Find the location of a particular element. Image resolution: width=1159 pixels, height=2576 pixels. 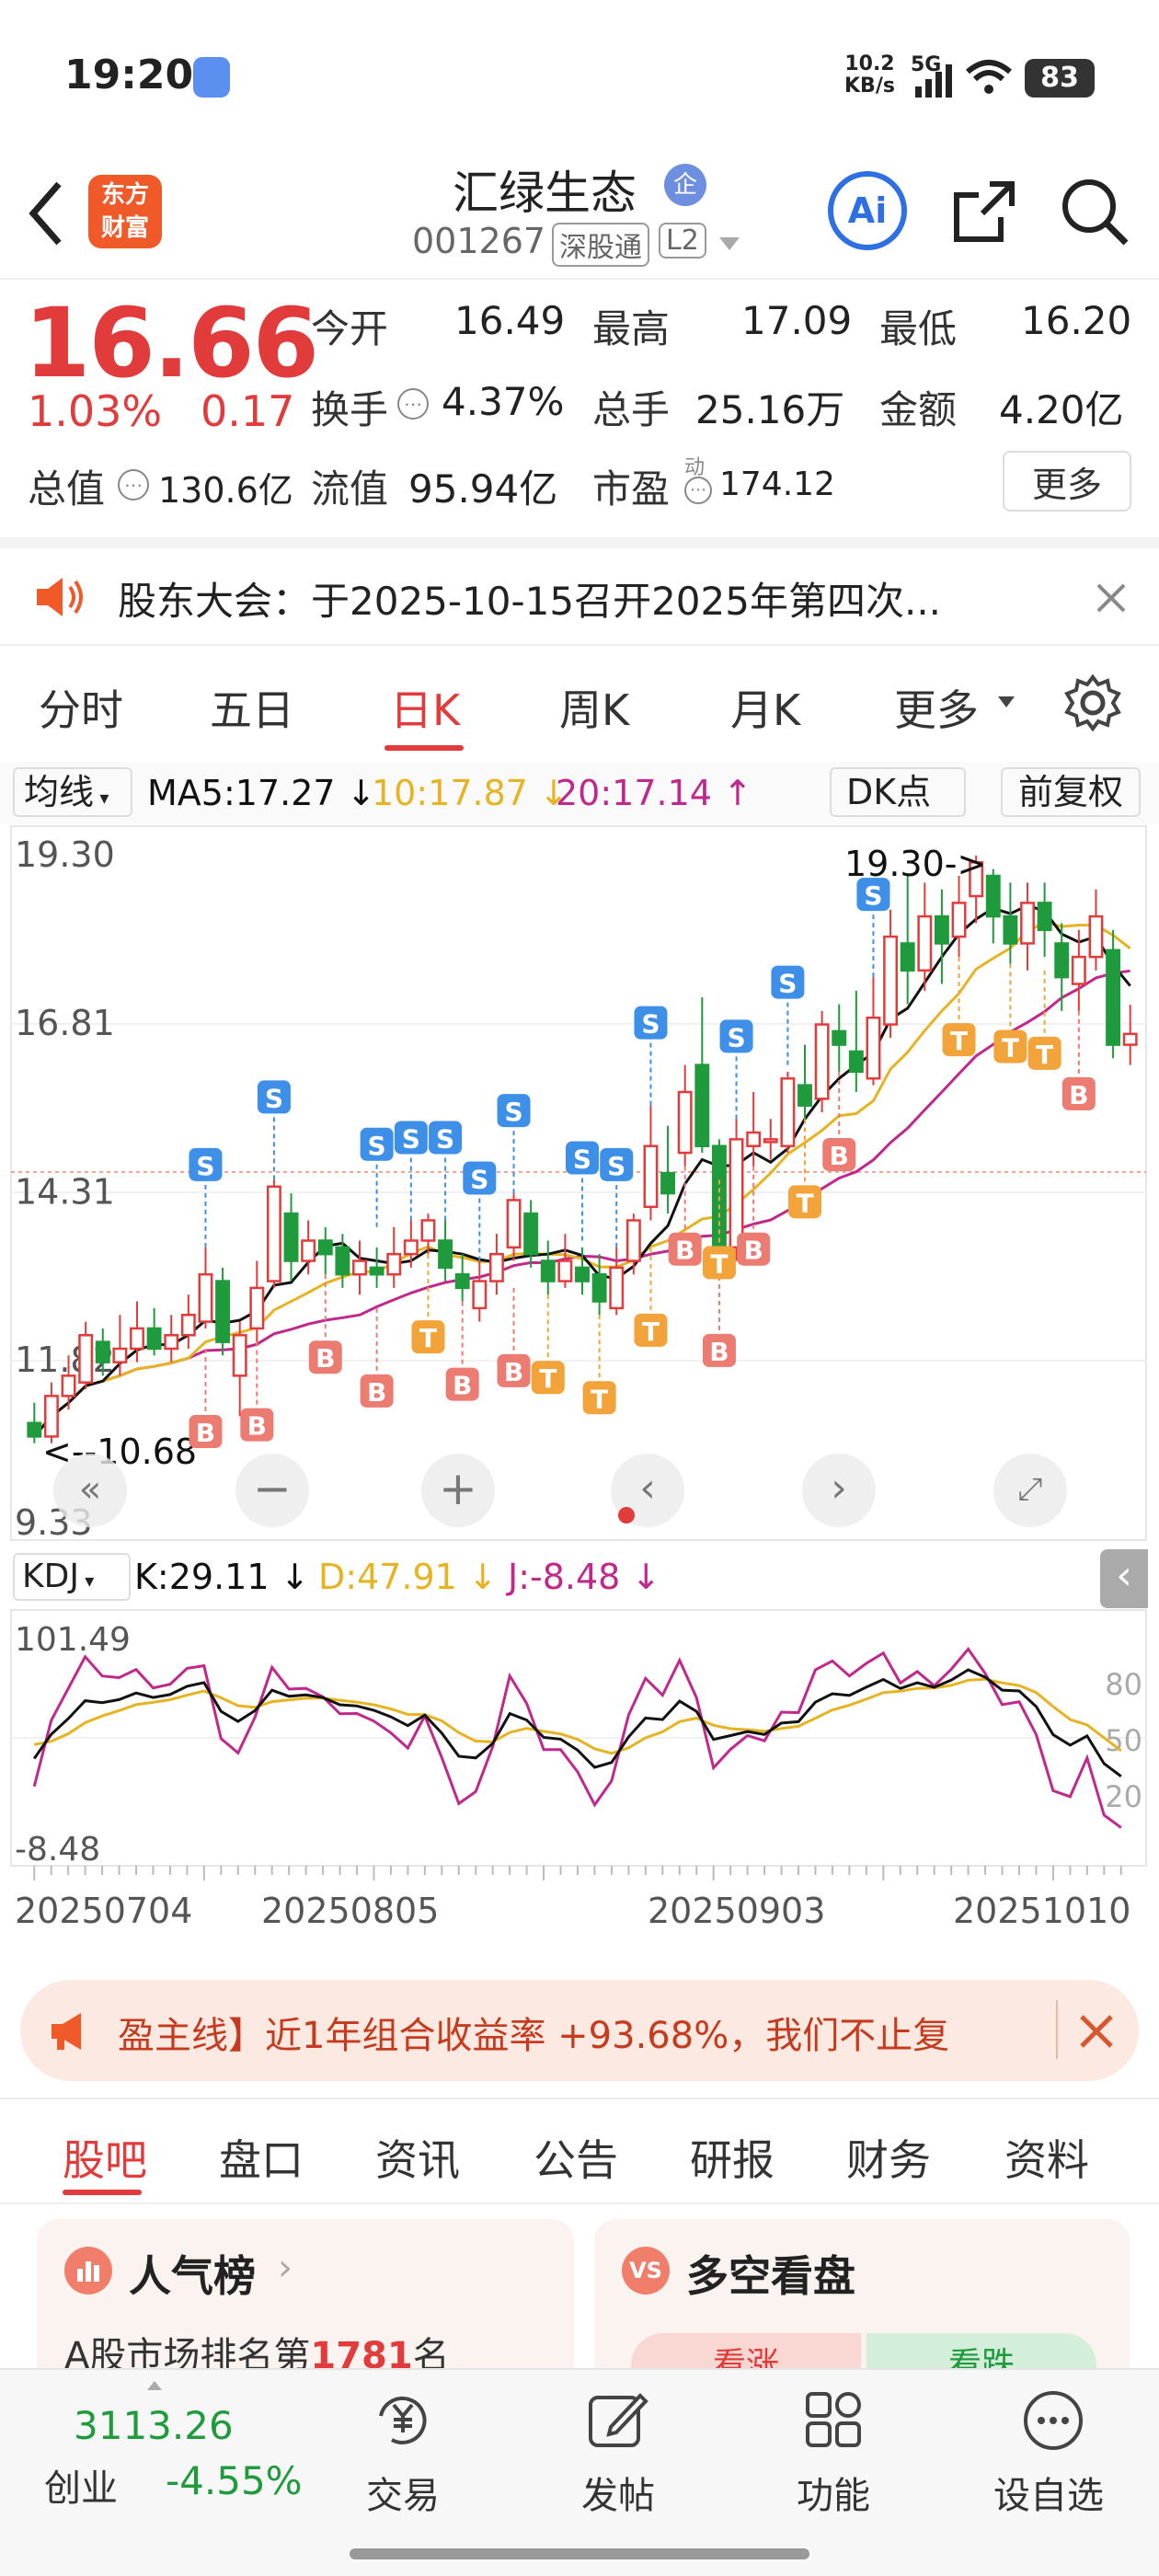

tab-more: 更多 is located at coordinates (936, 707).